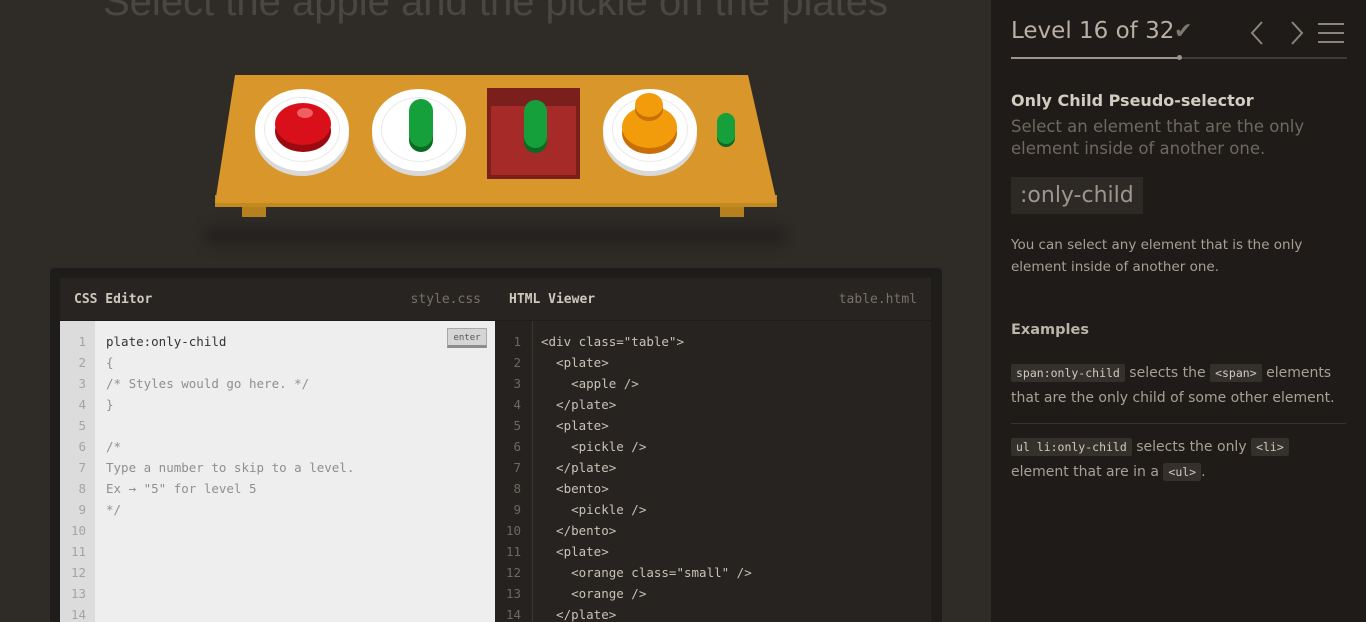 The height and width of the screenshot is (622, 1366). What do you see at coordinates (445, 299) in the screenshot?
I see `css-filename: style.css` at bounding box center [445, 299].